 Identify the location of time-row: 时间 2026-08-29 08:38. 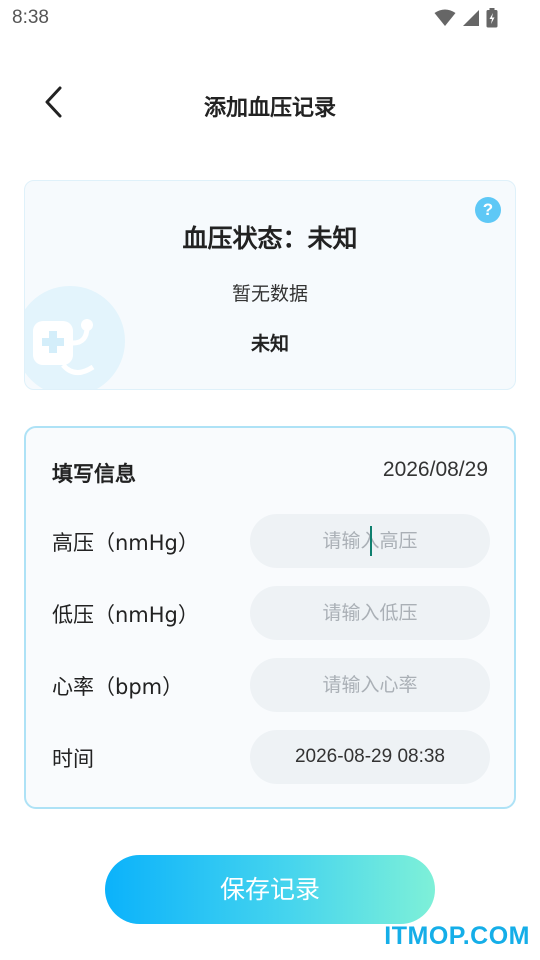
(270, 757).